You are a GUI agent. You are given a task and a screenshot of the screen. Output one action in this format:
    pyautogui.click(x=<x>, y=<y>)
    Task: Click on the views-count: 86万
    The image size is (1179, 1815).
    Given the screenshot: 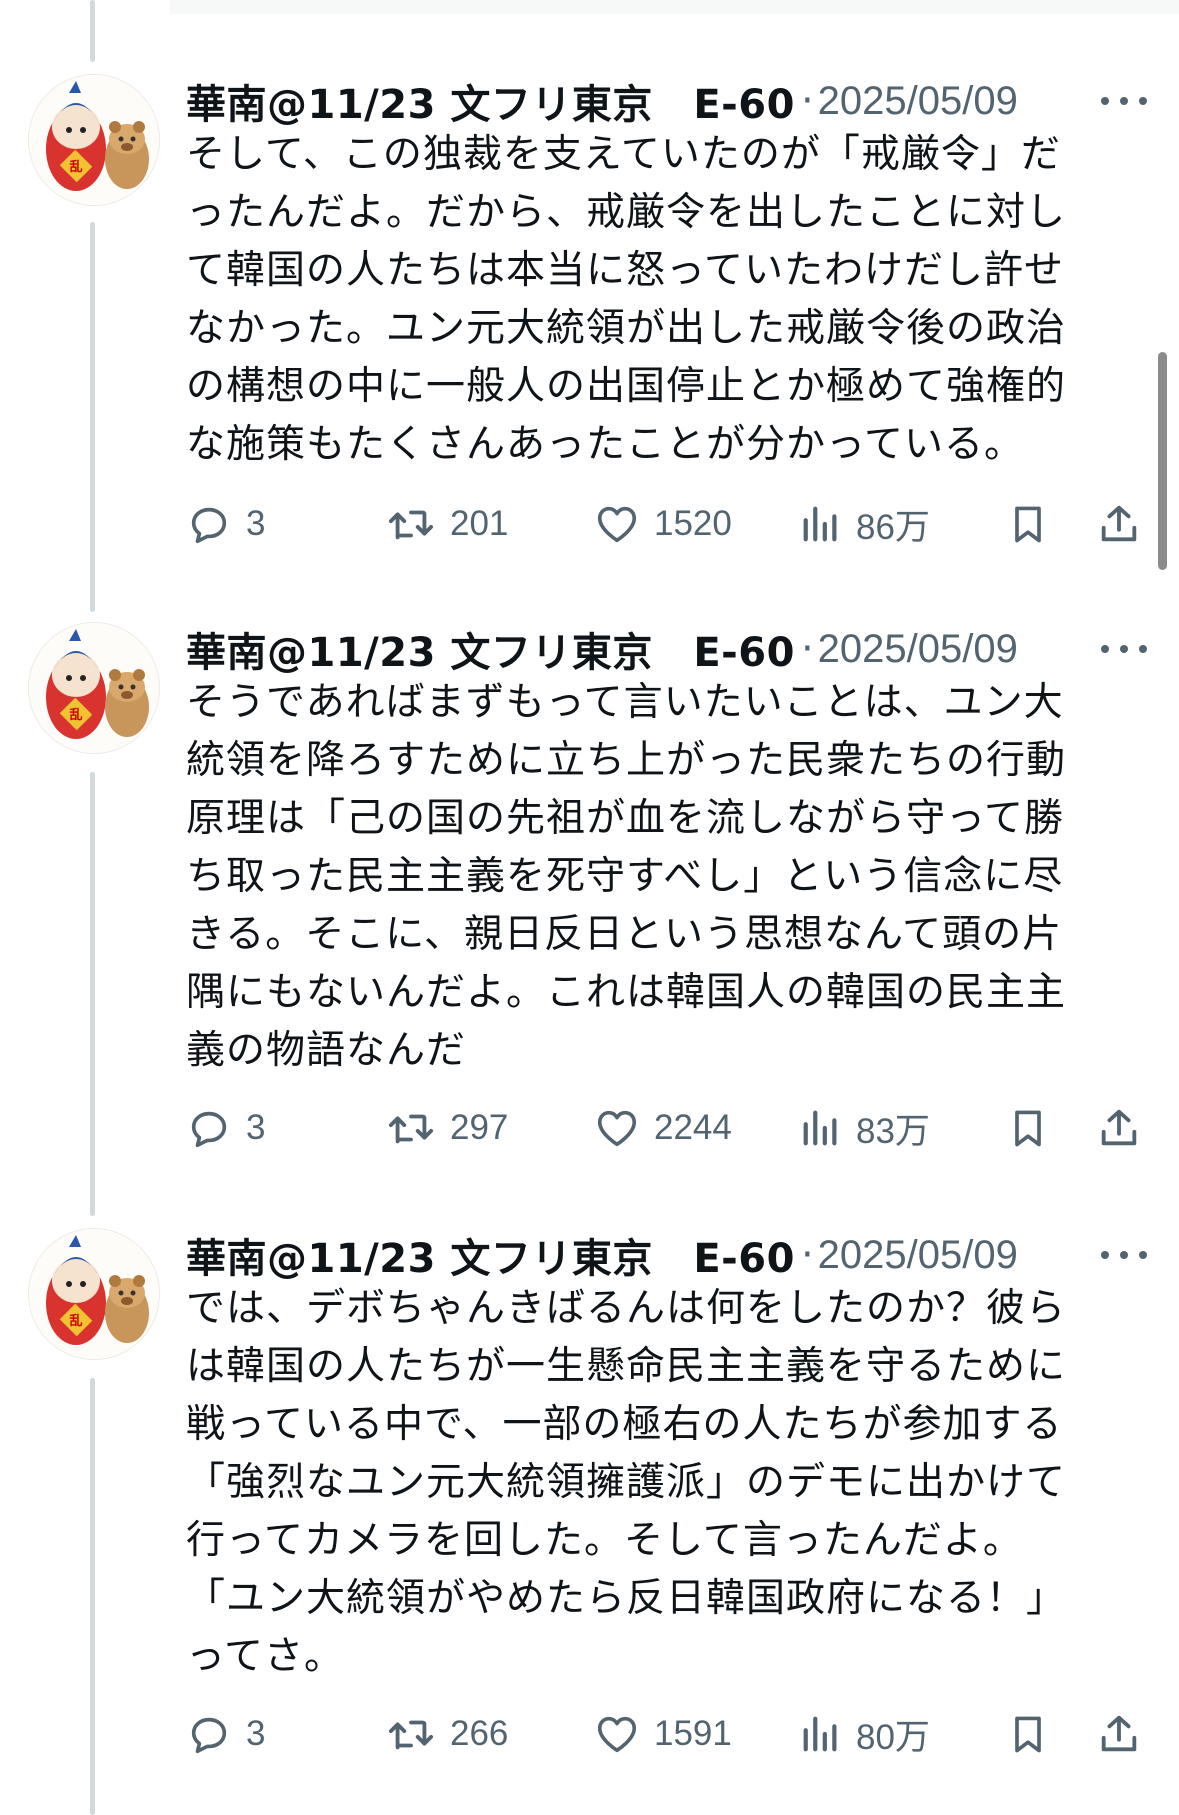 What is the action you would take?
    pyautogui.click(x=893, y=527)
    